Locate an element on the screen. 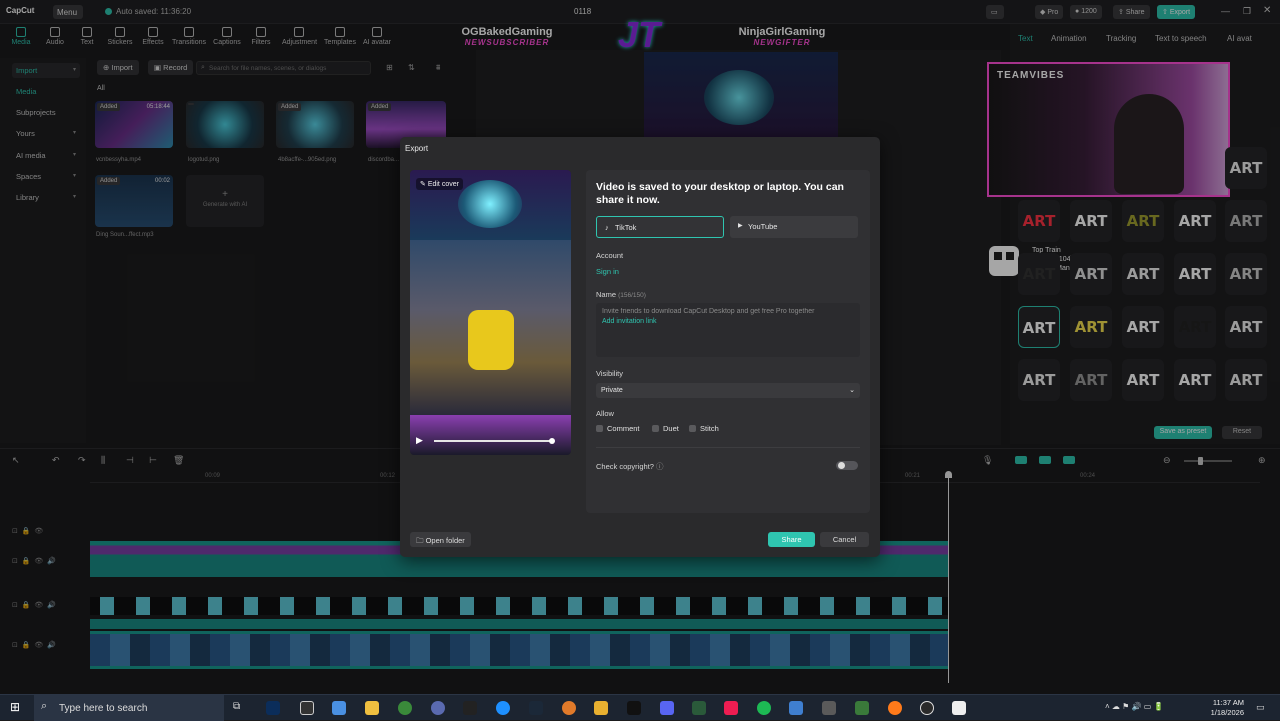  scrub-progress is located at coordinates (493, 441).